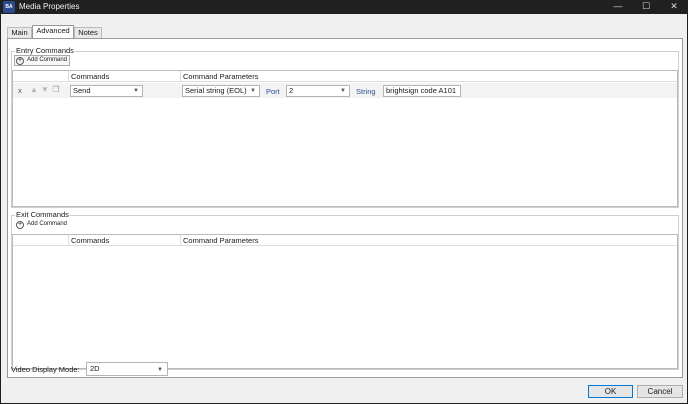 The height and width of the screenshot is (404, 688). What do you see at coordinates (45, 90) in the screenshot?
I see `move-down-icon: ▼` at bounding box center [45, 90].